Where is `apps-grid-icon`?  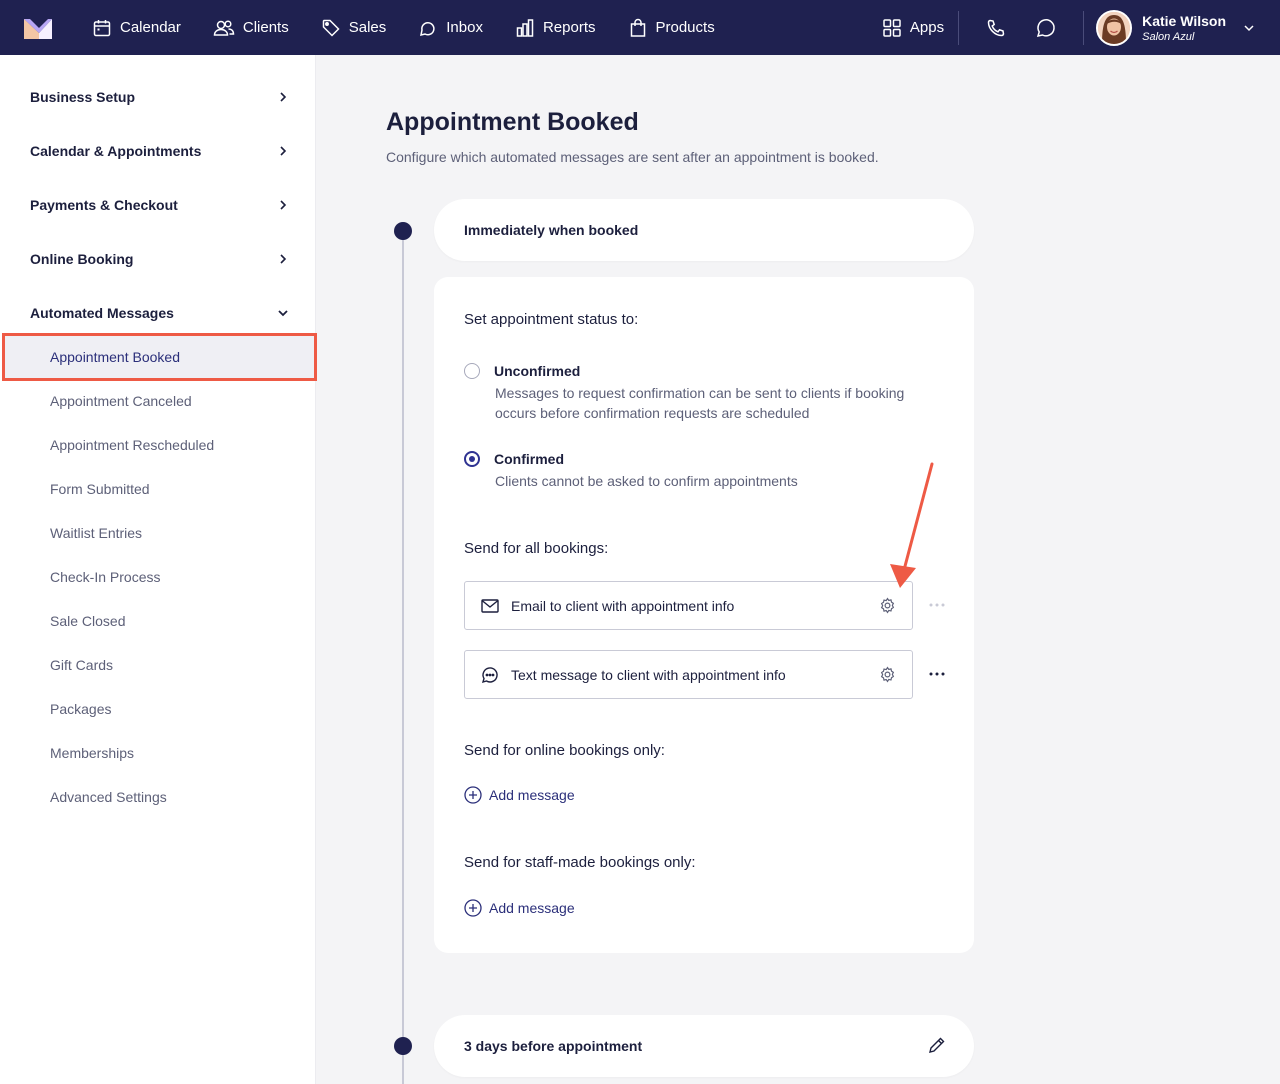 apps-grid-icon is located at coordinates (892, 27).